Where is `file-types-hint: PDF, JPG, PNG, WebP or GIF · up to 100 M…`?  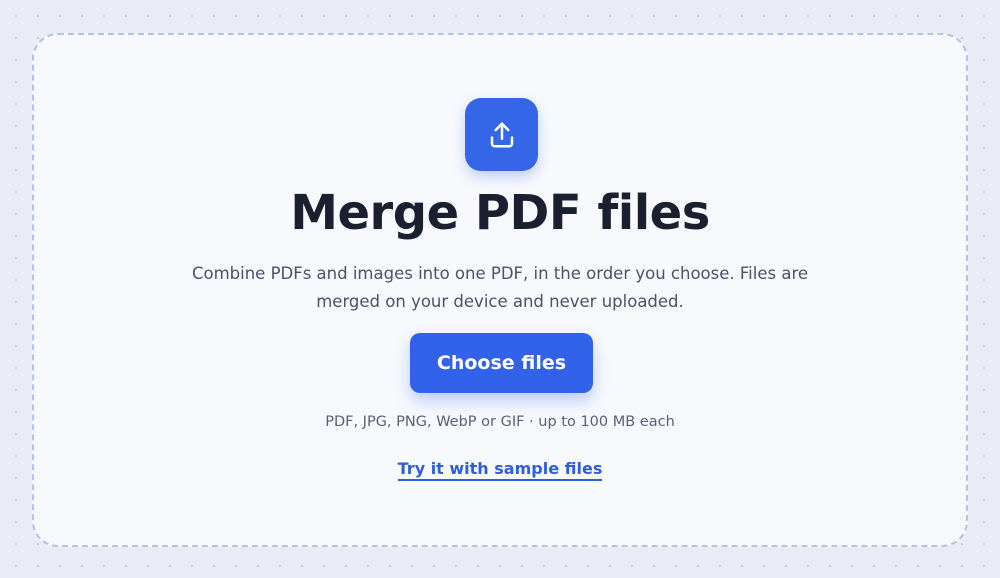 file-types-hint: PDF, JPG, PNG, WebP or GIF · up to 100 M… is located at coordinates (500, 422).